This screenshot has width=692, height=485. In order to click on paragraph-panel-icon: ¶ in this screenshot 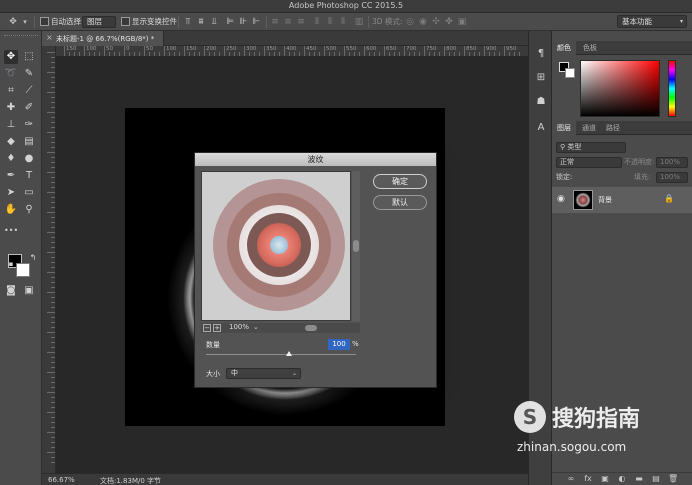, I will do `click(541, 54)`.